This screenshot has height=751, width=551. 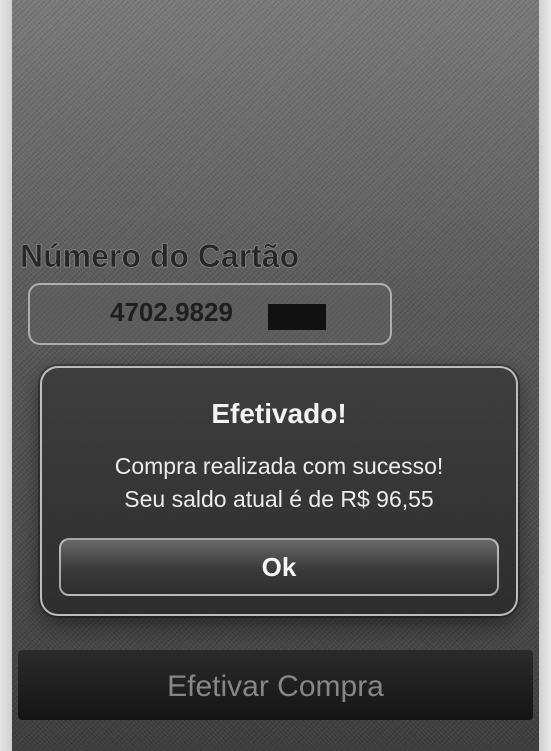 What do you see at coordinates (545, 375) in the screenshot?
I see `photo-edge-right` at bounding box center [545, 375].